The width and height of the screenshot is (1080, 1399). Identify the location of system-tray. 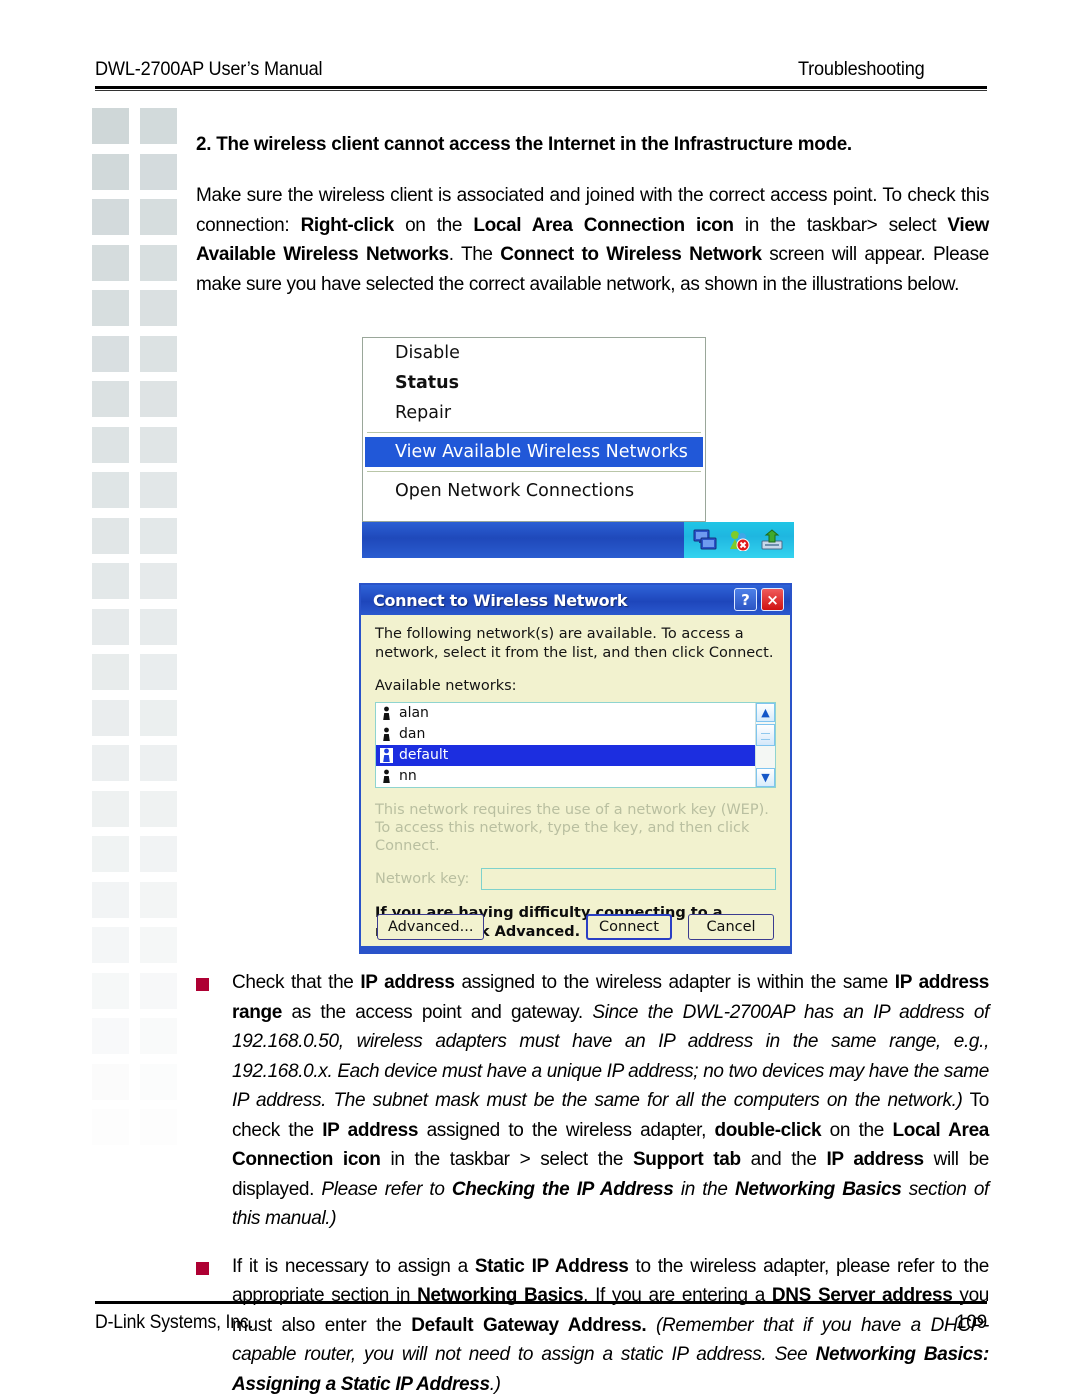
(739, 540).